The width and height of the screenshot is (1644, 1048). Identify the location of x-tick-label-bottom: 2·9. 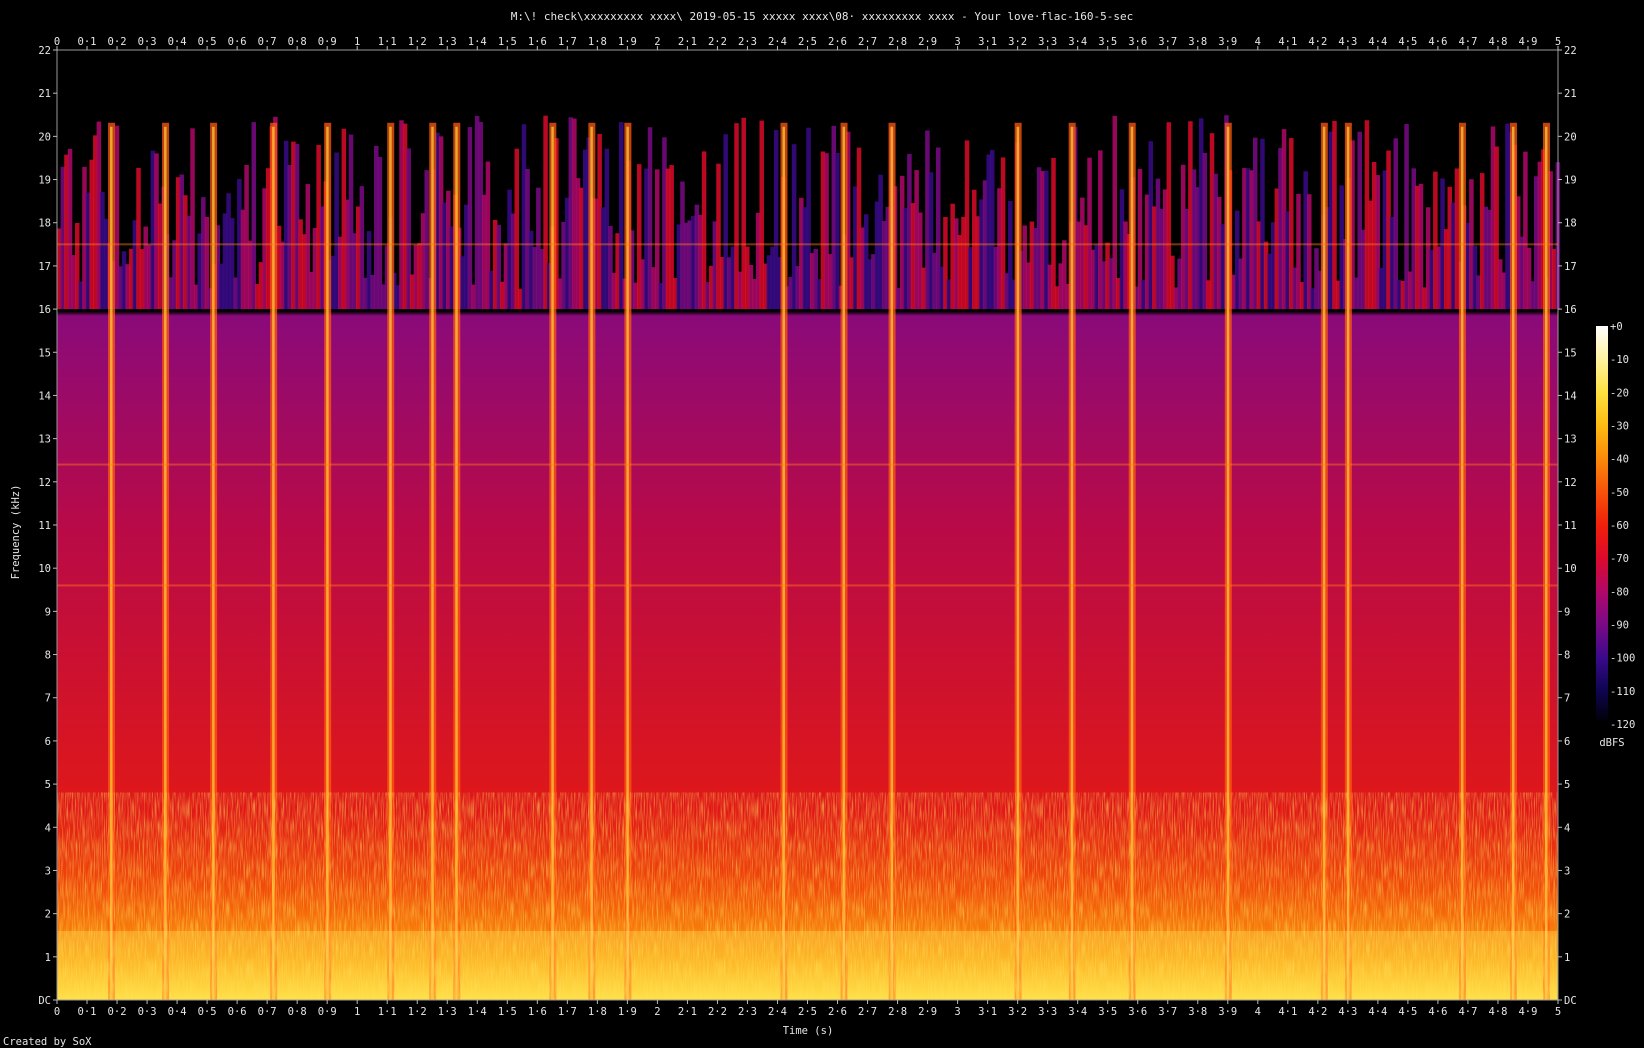
(927, 1012).